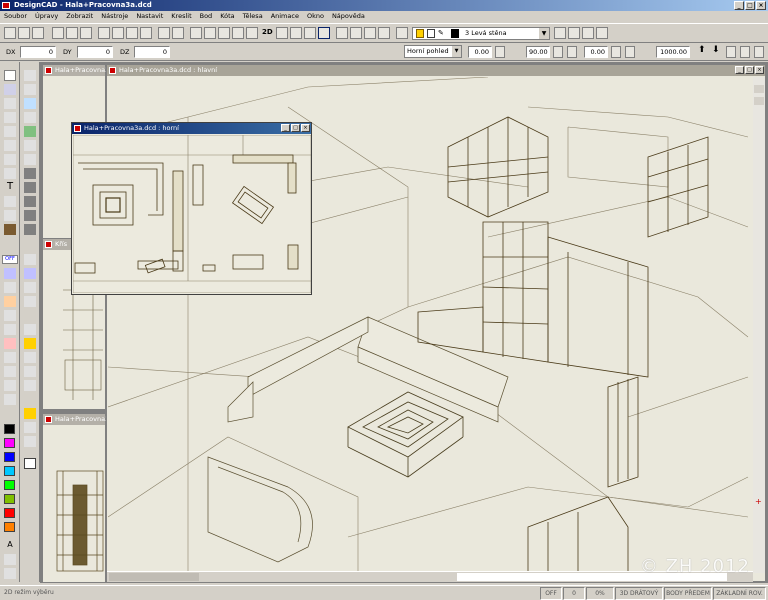  What do you see at coordinates (10, 131) in the screenshot?
I see `arc-tool-icon` at bounding box center [10, 131].